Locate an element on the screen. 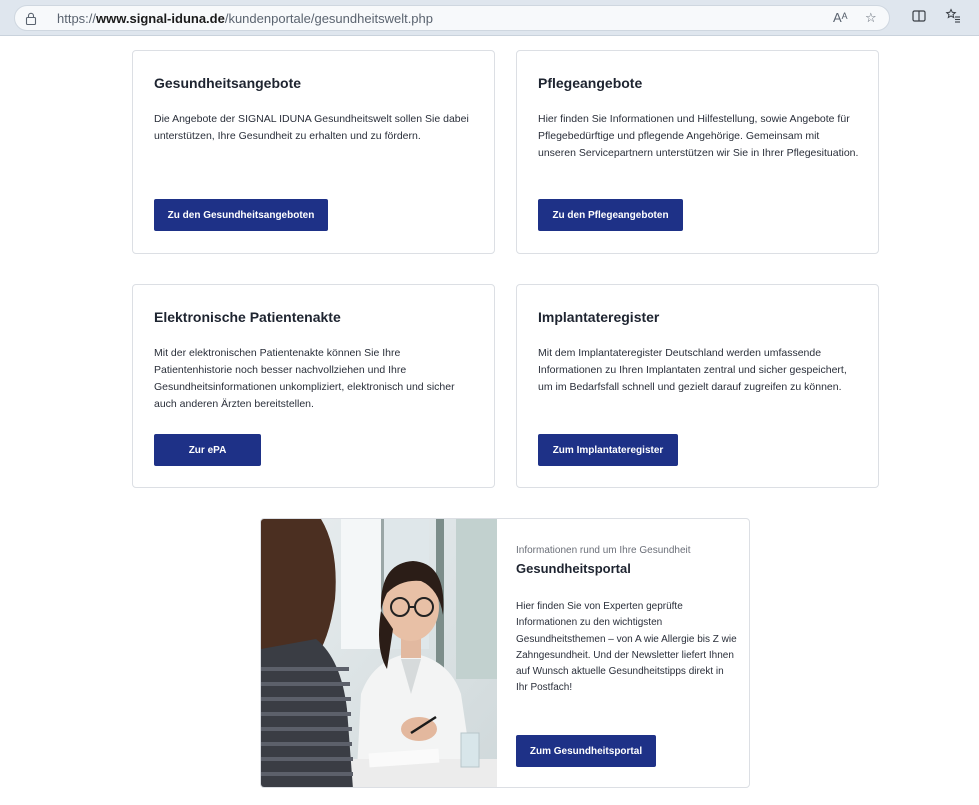  card-title: Elektronische Patientenakte is located at coordinates (247, 317).